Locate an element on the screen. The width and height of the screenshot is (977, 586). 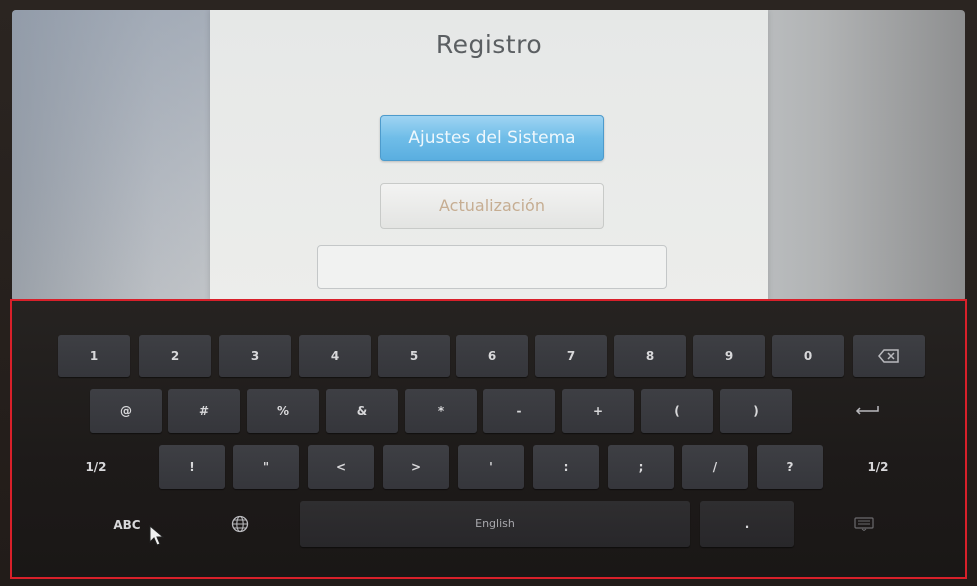
key-label: 4 is located at coordinates (335, 356).